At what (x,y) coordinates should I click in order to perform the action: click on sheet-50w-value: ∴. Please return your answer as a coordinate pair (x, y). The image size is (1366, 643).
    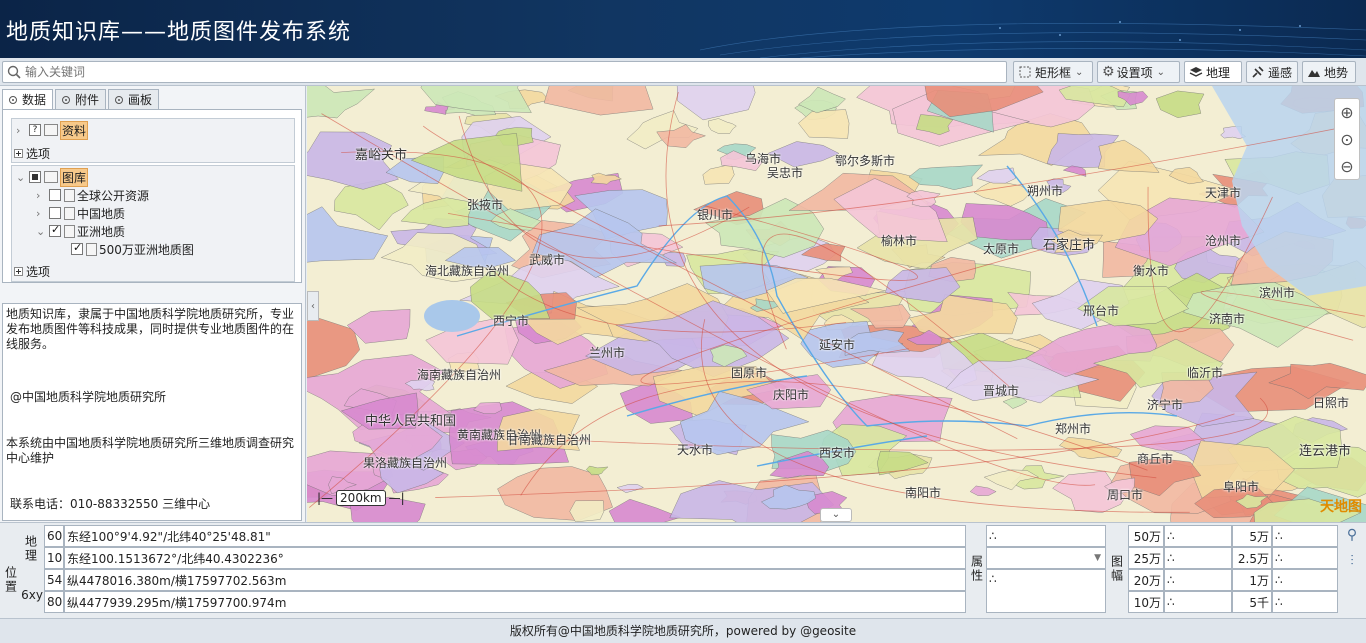
    Looking at the image, I should click on (1198, 536).